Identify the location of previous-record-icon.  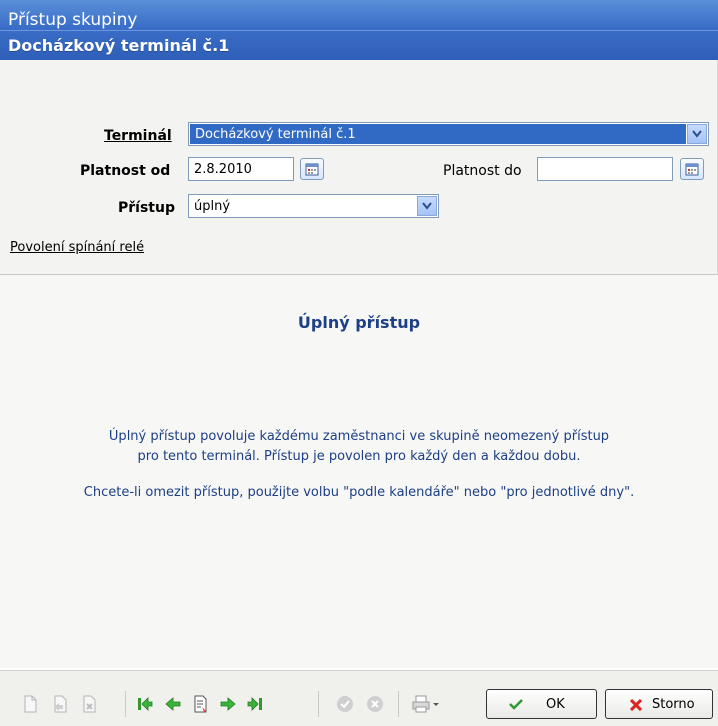
(173, 704).